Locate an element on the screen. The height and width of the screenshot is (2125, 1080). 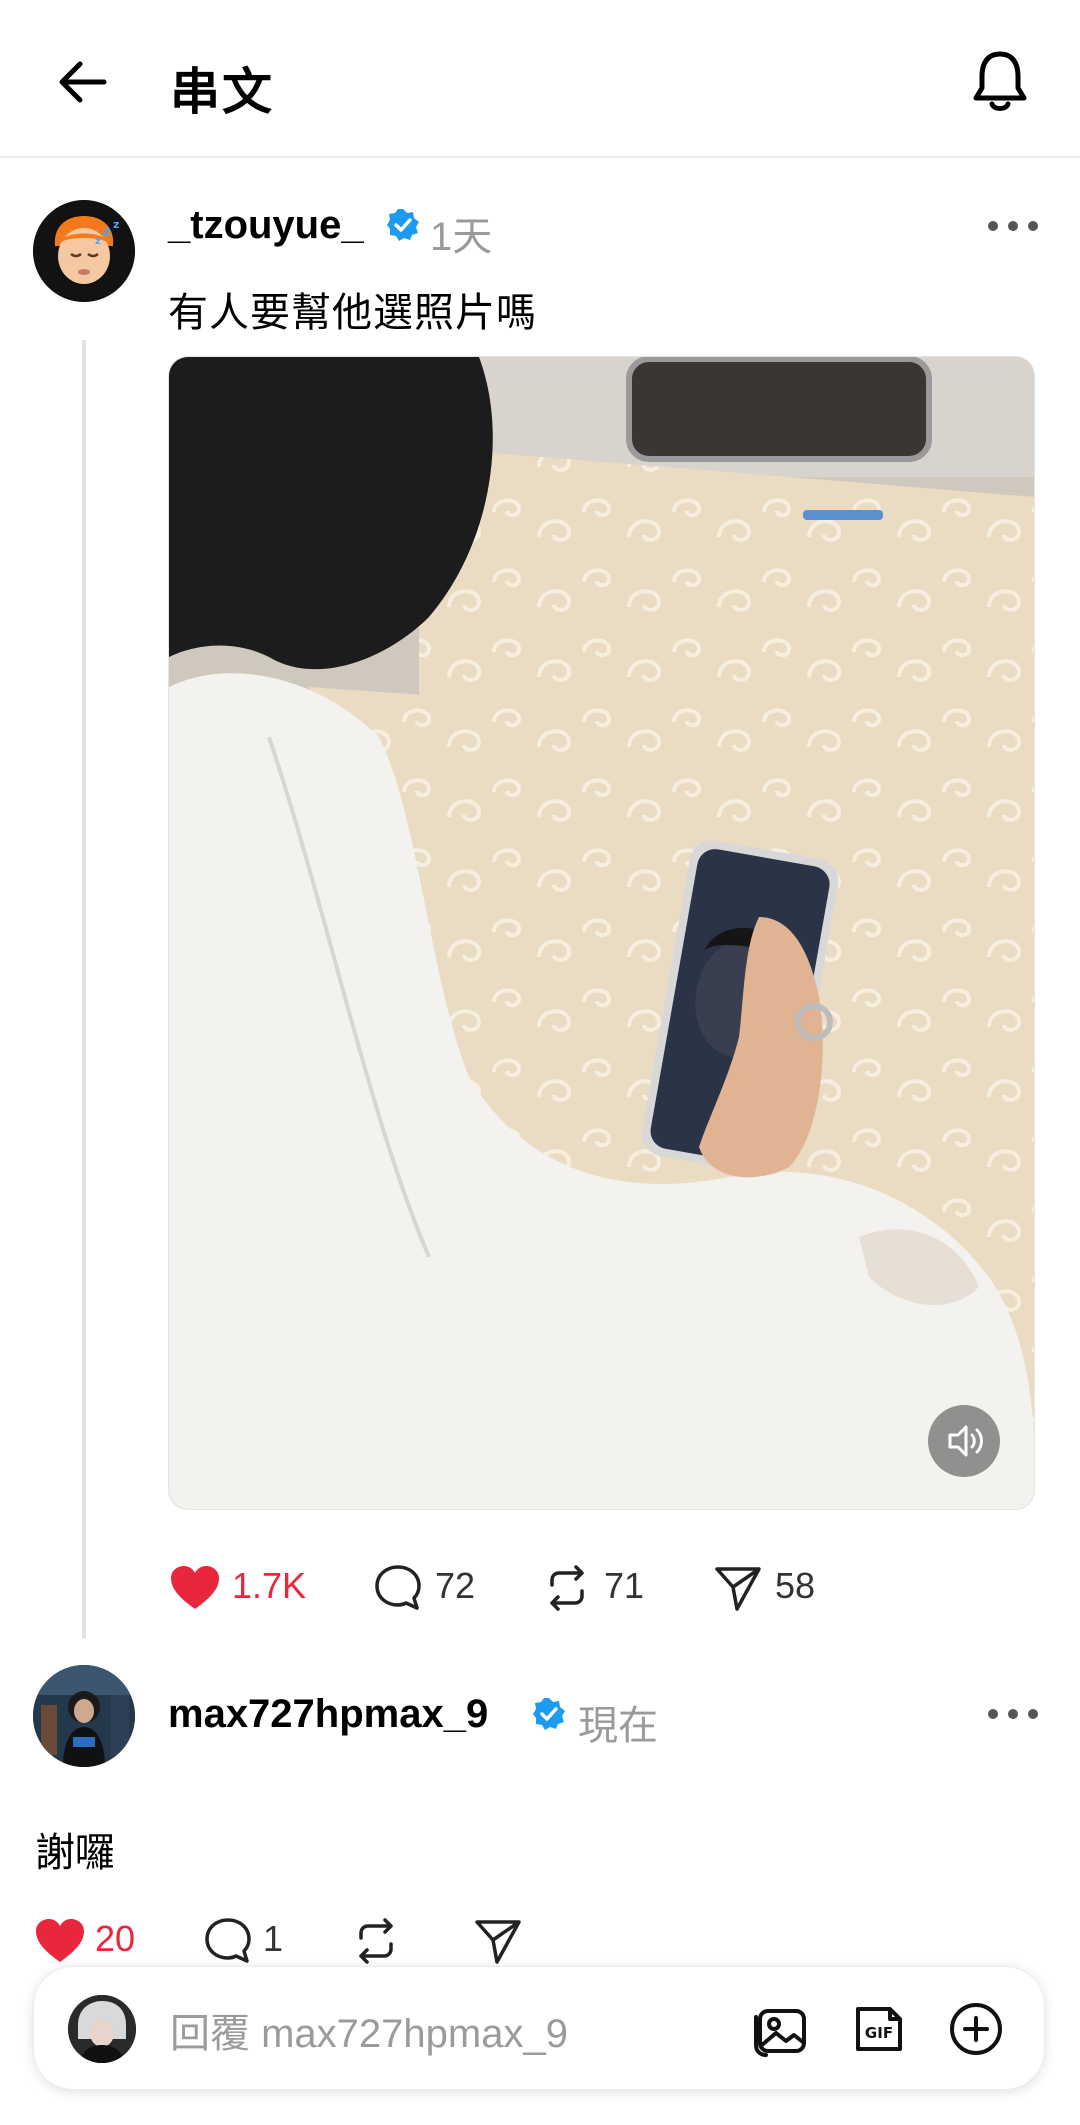
share-button: 58 is located at coordinates (768, 1587).